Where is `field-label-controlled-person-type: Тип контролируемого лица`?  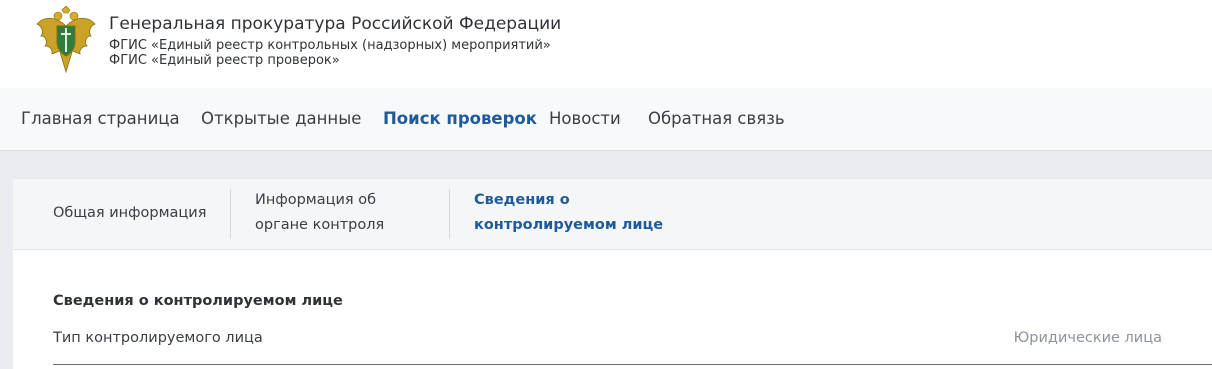
field-label-controlled-person-type: Тип контролируемого лица is located at coordinates (158, 338).